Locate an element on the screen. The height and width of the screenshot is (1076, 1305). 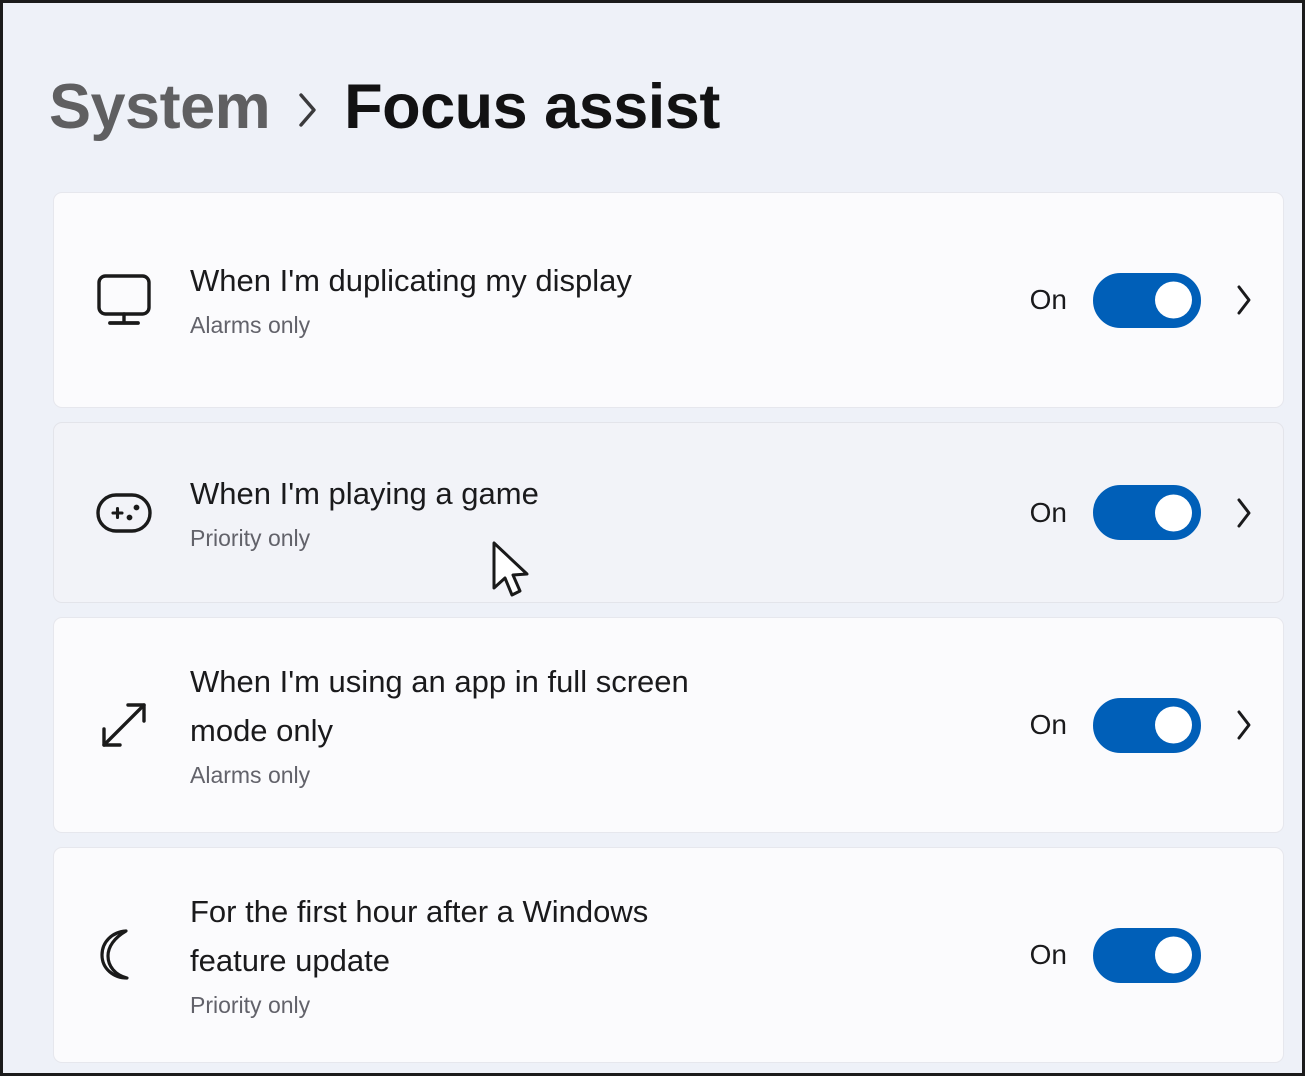
moon-icon is located at coordinates (124, 955).